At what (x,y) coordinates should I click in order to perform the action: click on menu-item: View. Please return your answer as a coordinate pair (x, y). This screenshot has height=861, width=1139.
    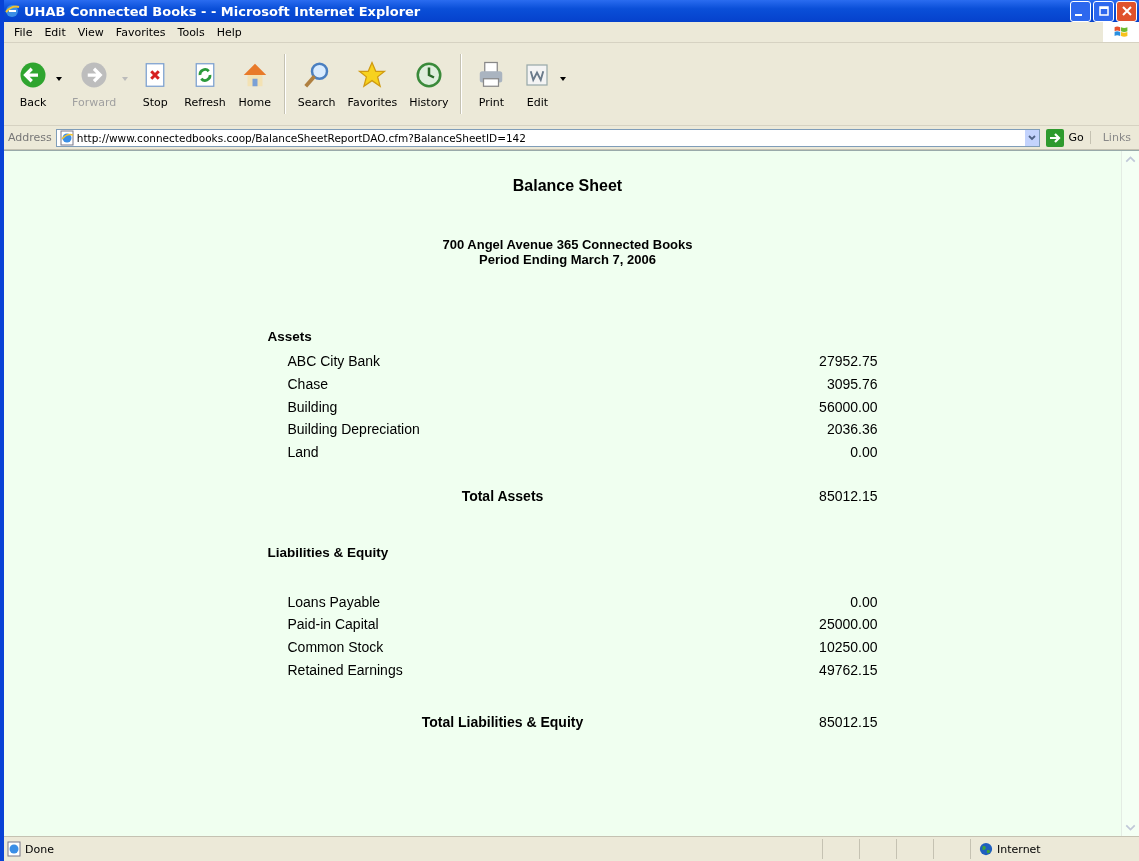
    Looking at the image, I should click on (90, 32).